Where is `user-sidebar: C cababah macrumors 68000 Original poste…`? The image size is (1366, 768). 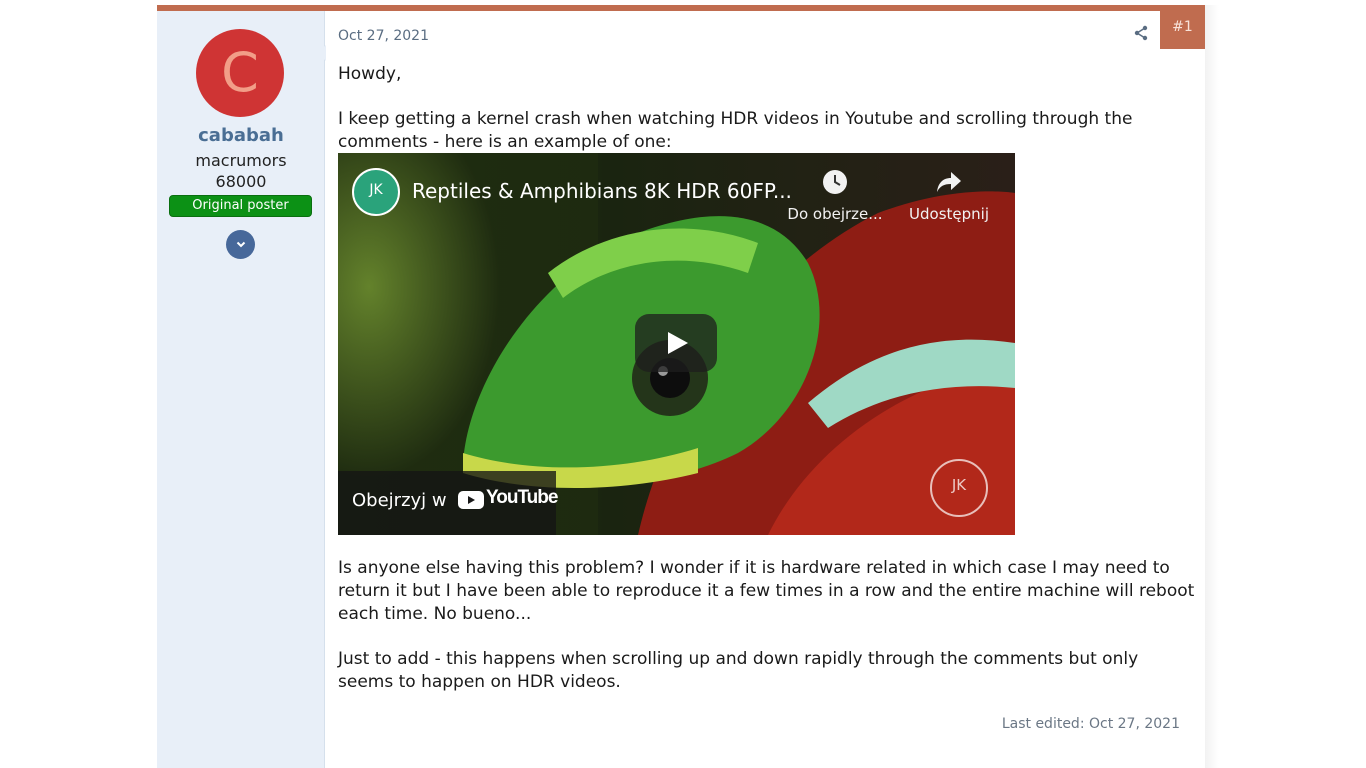 user-sidebar: C cababah macrumors 68000 Original poste… is located at coordinates (241, 389).